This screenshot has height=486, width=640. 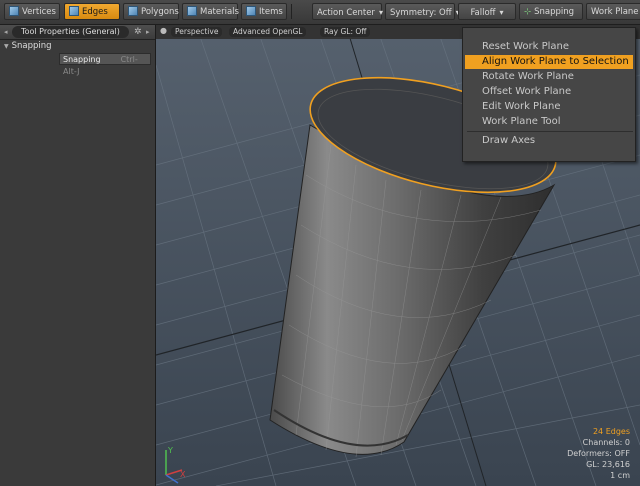 I want to click on ray-gl-button: Ray GL: Off, so click(x=345, y=32).